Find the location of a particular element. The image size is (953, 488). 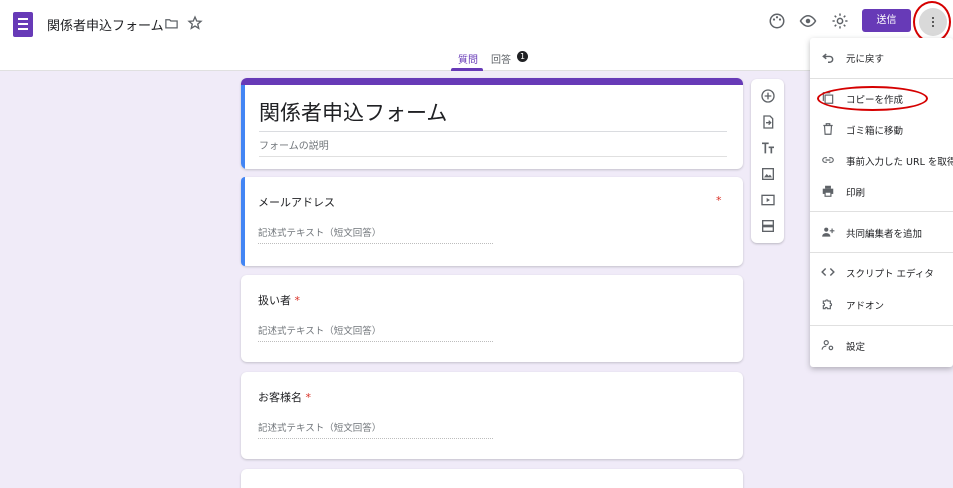

menu-item-label: 印刷 is located at coordinates (856, 193).